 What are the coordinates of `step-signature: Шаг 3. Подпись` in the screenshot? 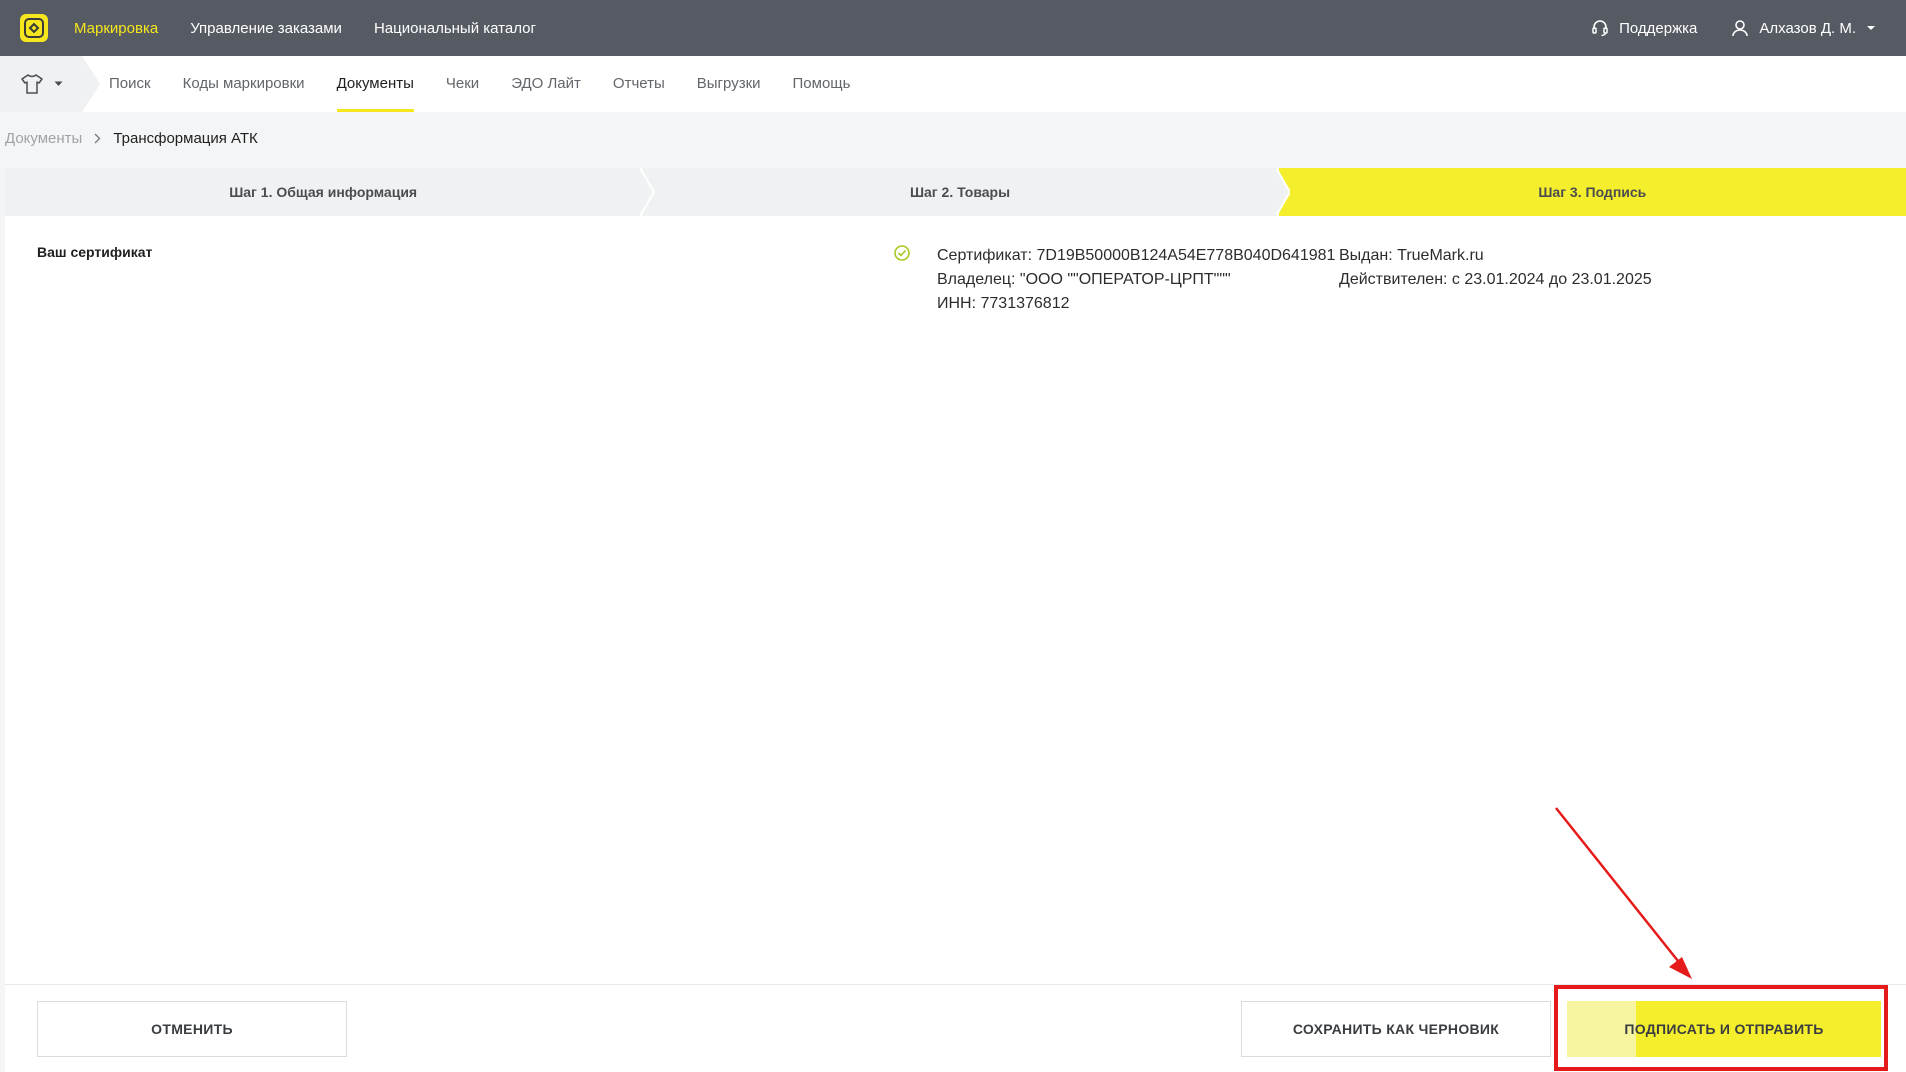 It's located at (1592, 192).